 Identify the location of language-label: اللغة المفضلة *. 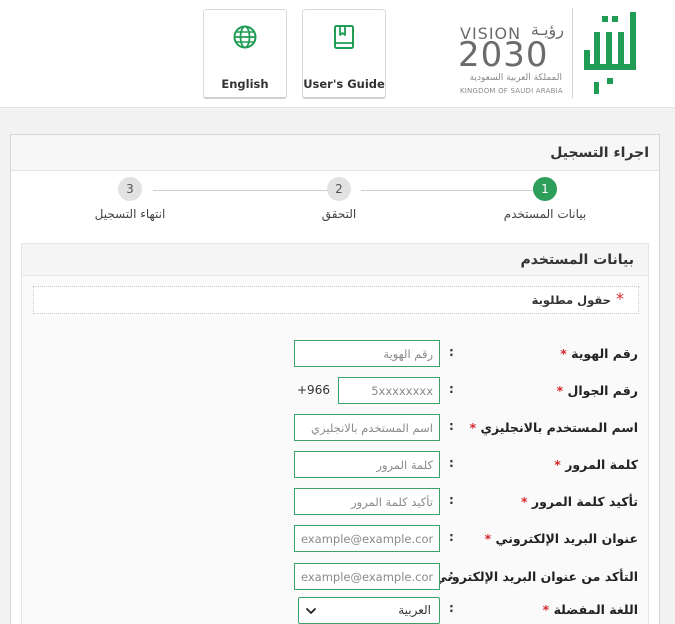
(590, 609).